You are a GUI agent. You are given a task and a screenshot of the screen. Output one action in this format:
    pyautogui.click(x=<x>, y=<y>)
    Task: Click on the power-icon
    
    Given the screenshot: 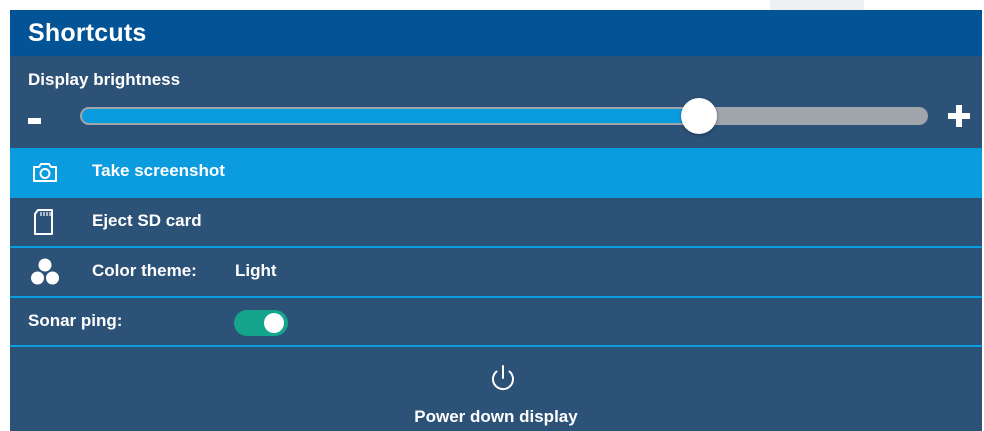 What is the action you would take?
    pyautogui.click(x=503, y=378)
    